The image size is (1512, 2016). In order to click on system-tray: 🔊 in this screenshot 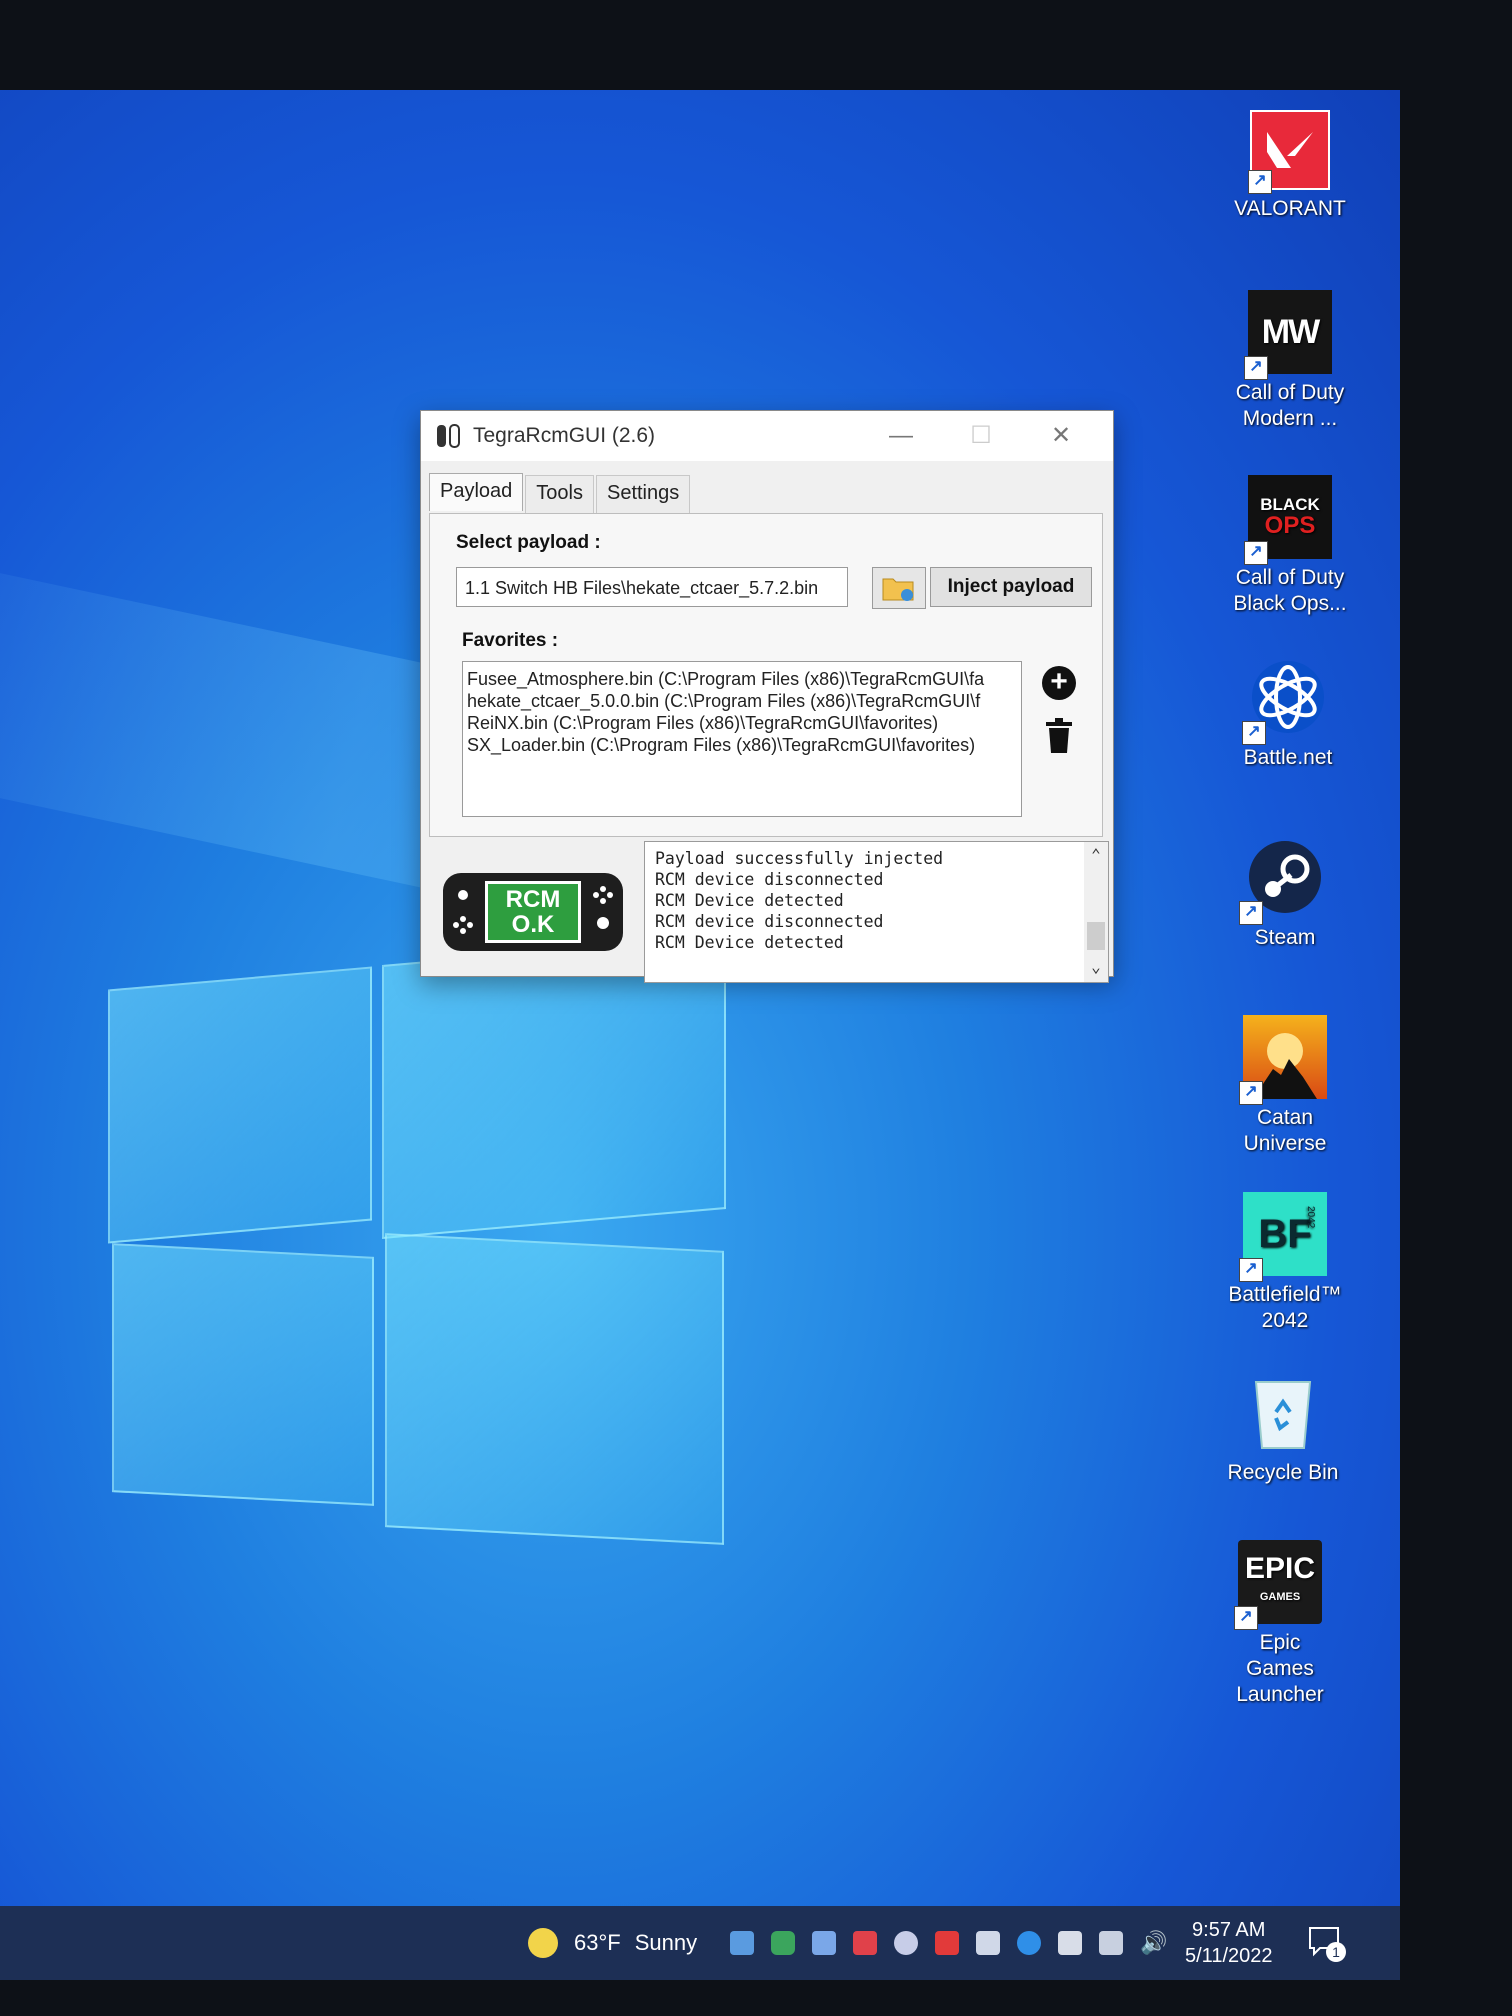, I will do `click(955, 1943)`.